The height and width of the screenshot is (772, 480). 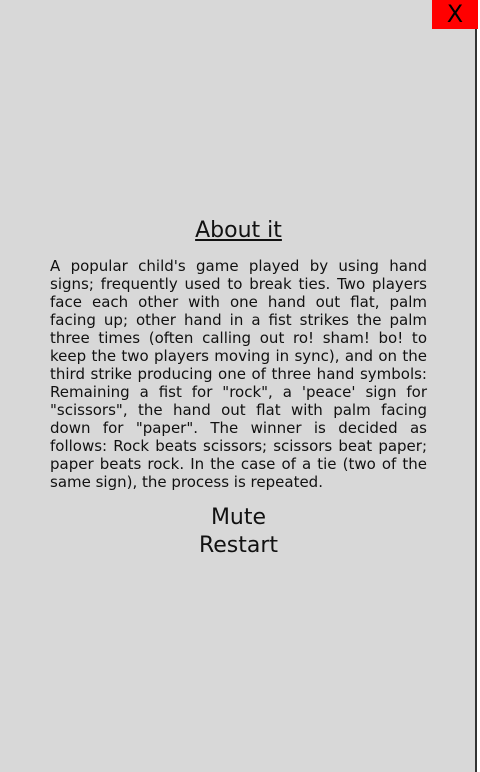 What do you see at coordinates (238, 230) in the screenshot?
I see `about-title: About it` at bounding box center [238, 230].